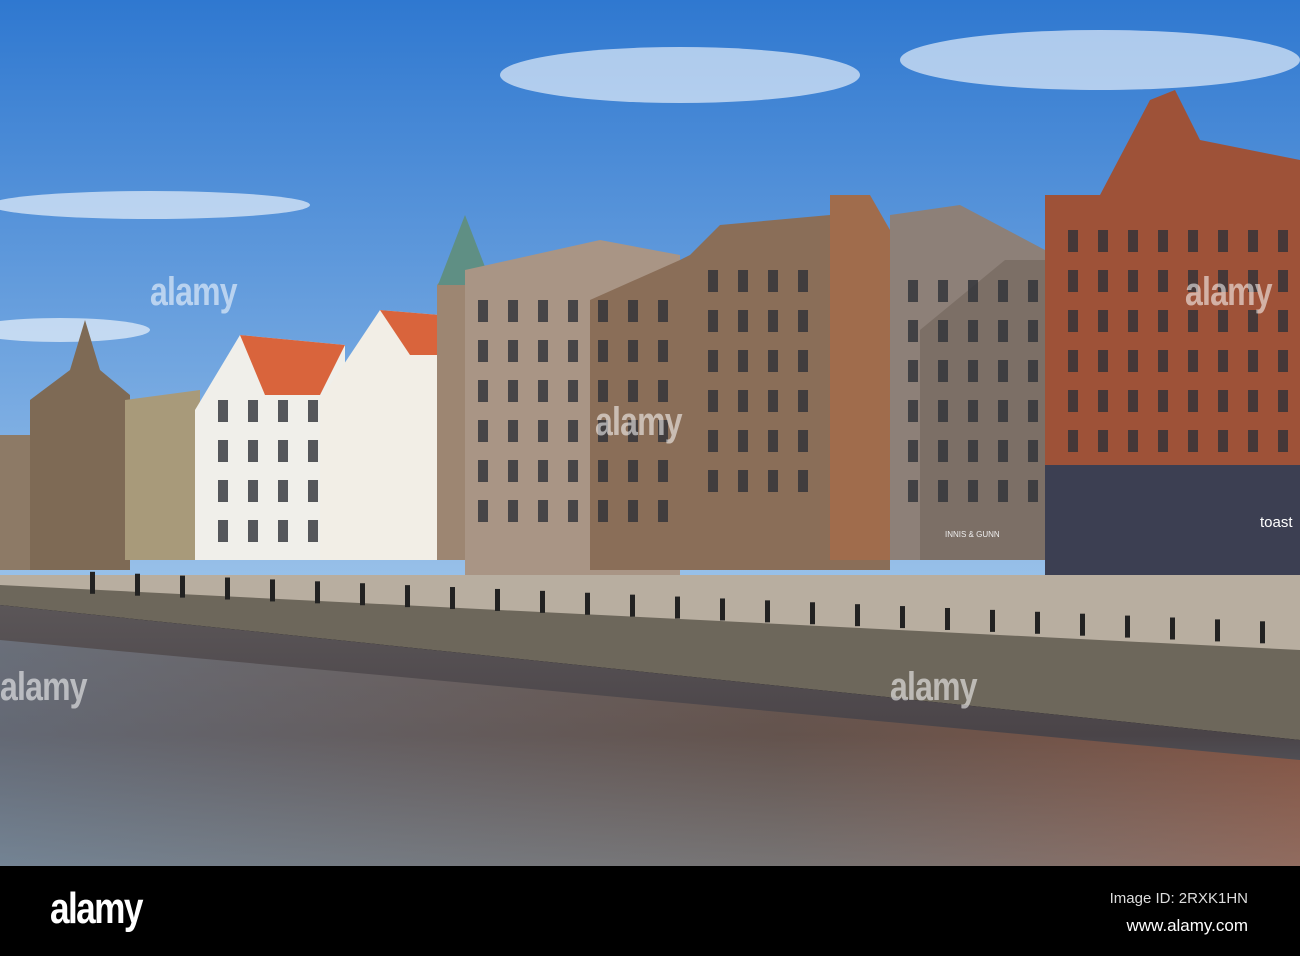 This screenshot has width=1300, height=956. Describe the element at coordinates (1187, 926) in the screenshot. I see `site-url: www.alamy.com` at that location.